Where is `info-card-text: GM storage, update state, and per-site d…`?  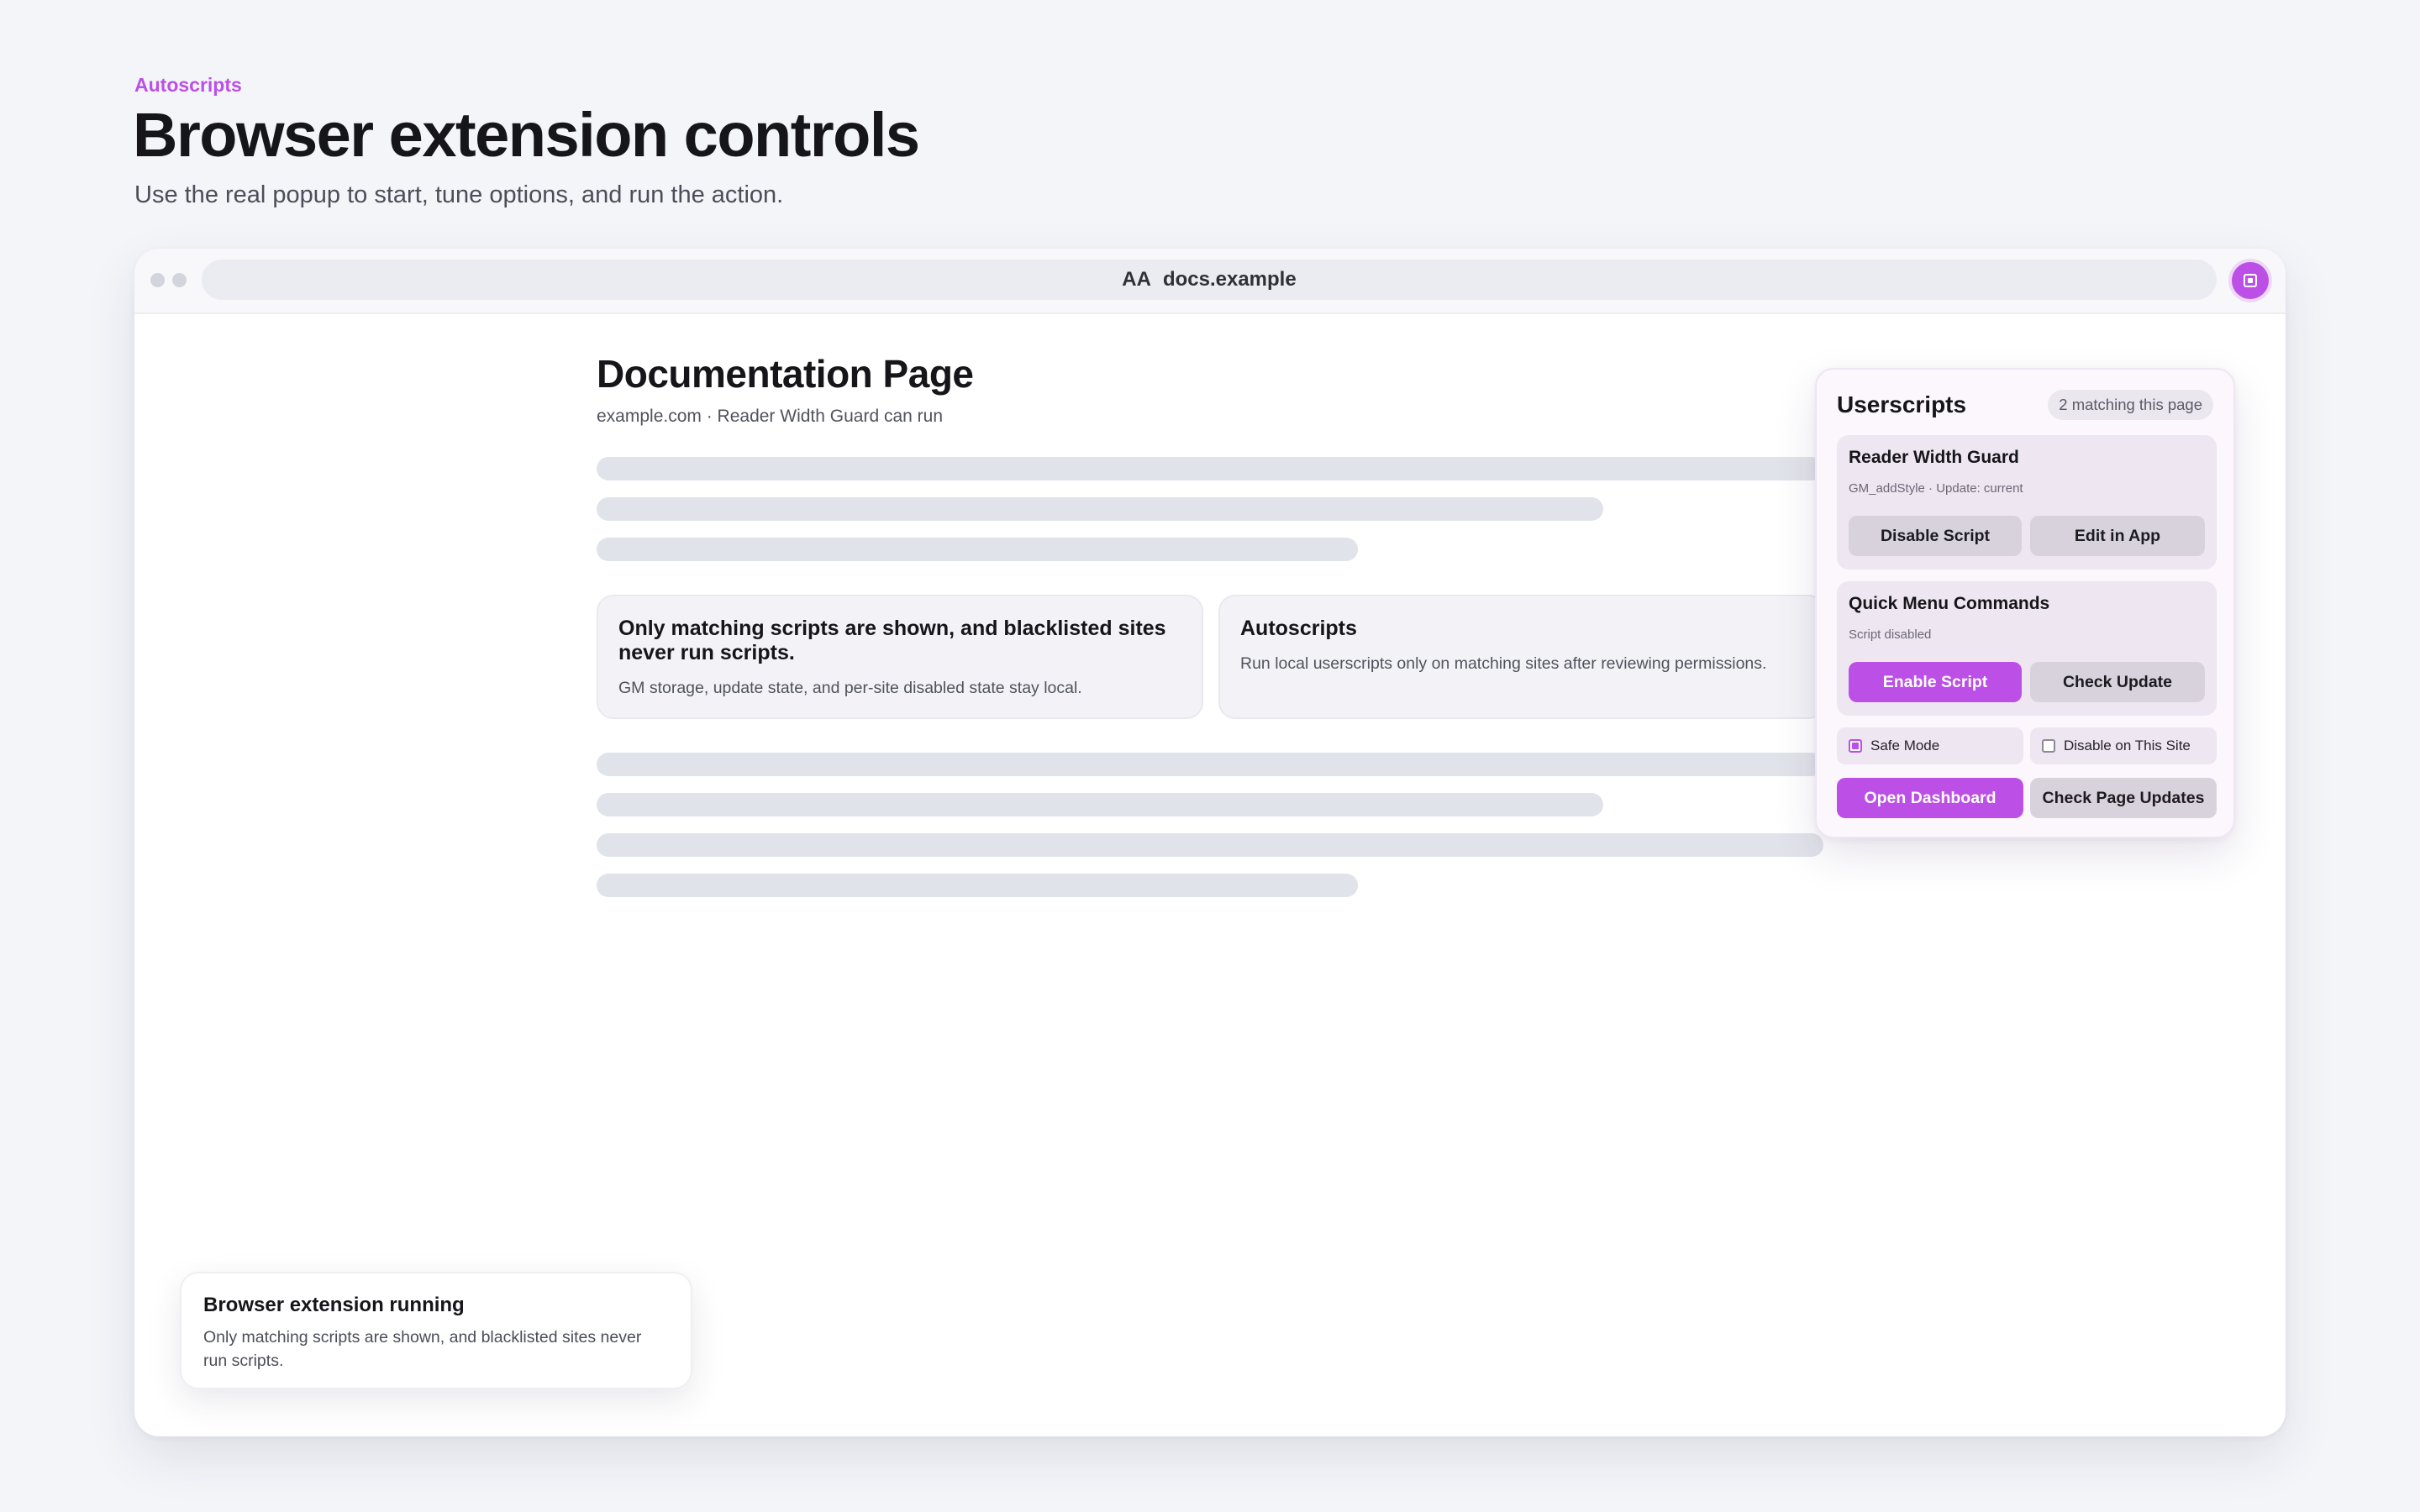 info-card-text: GM storage, update state, and per-site d… is located at coordinates (850, 688).